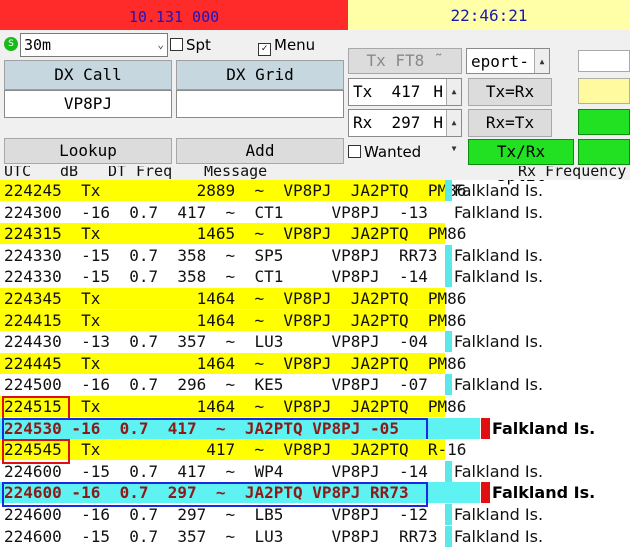 Image resolution: width=630 pixels, height=560 pixels. What do you see at coordinates (260, 75) in the screenshot?
I see `dx-grid-header: DX Grid` at bounding box center [260, 75].